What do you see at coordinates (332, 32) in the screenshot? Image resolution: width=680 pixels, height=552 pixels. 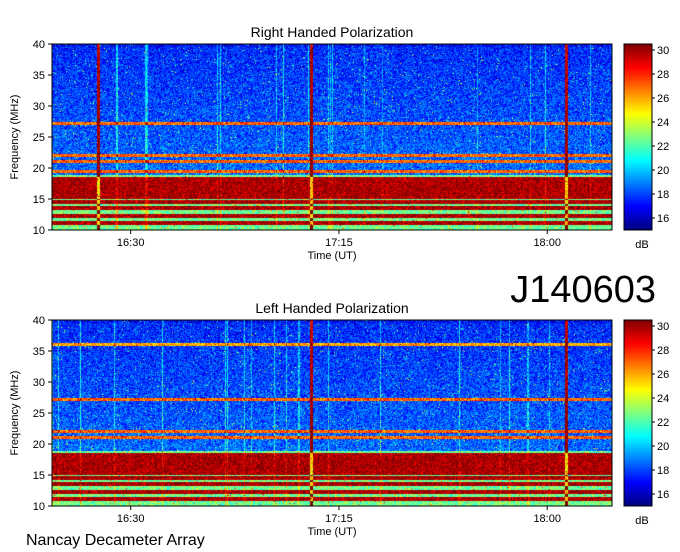 I see `panel-title: Right Handed Polarization` at bounding box center [332, 32].